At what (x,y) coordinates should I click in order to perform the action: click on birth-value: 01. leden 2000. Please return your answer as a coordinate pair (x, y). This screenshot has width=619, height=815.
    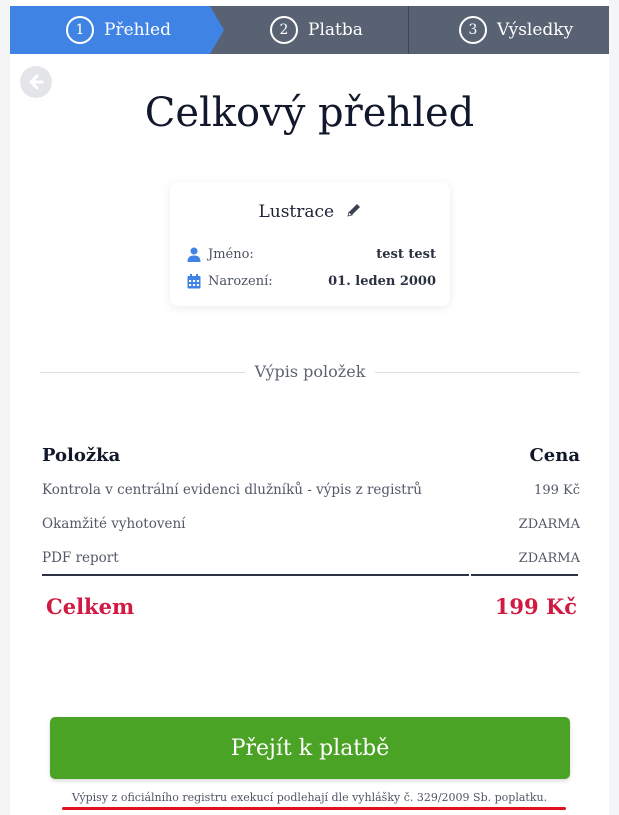
    Looking at the image, I should click on (382, 281).